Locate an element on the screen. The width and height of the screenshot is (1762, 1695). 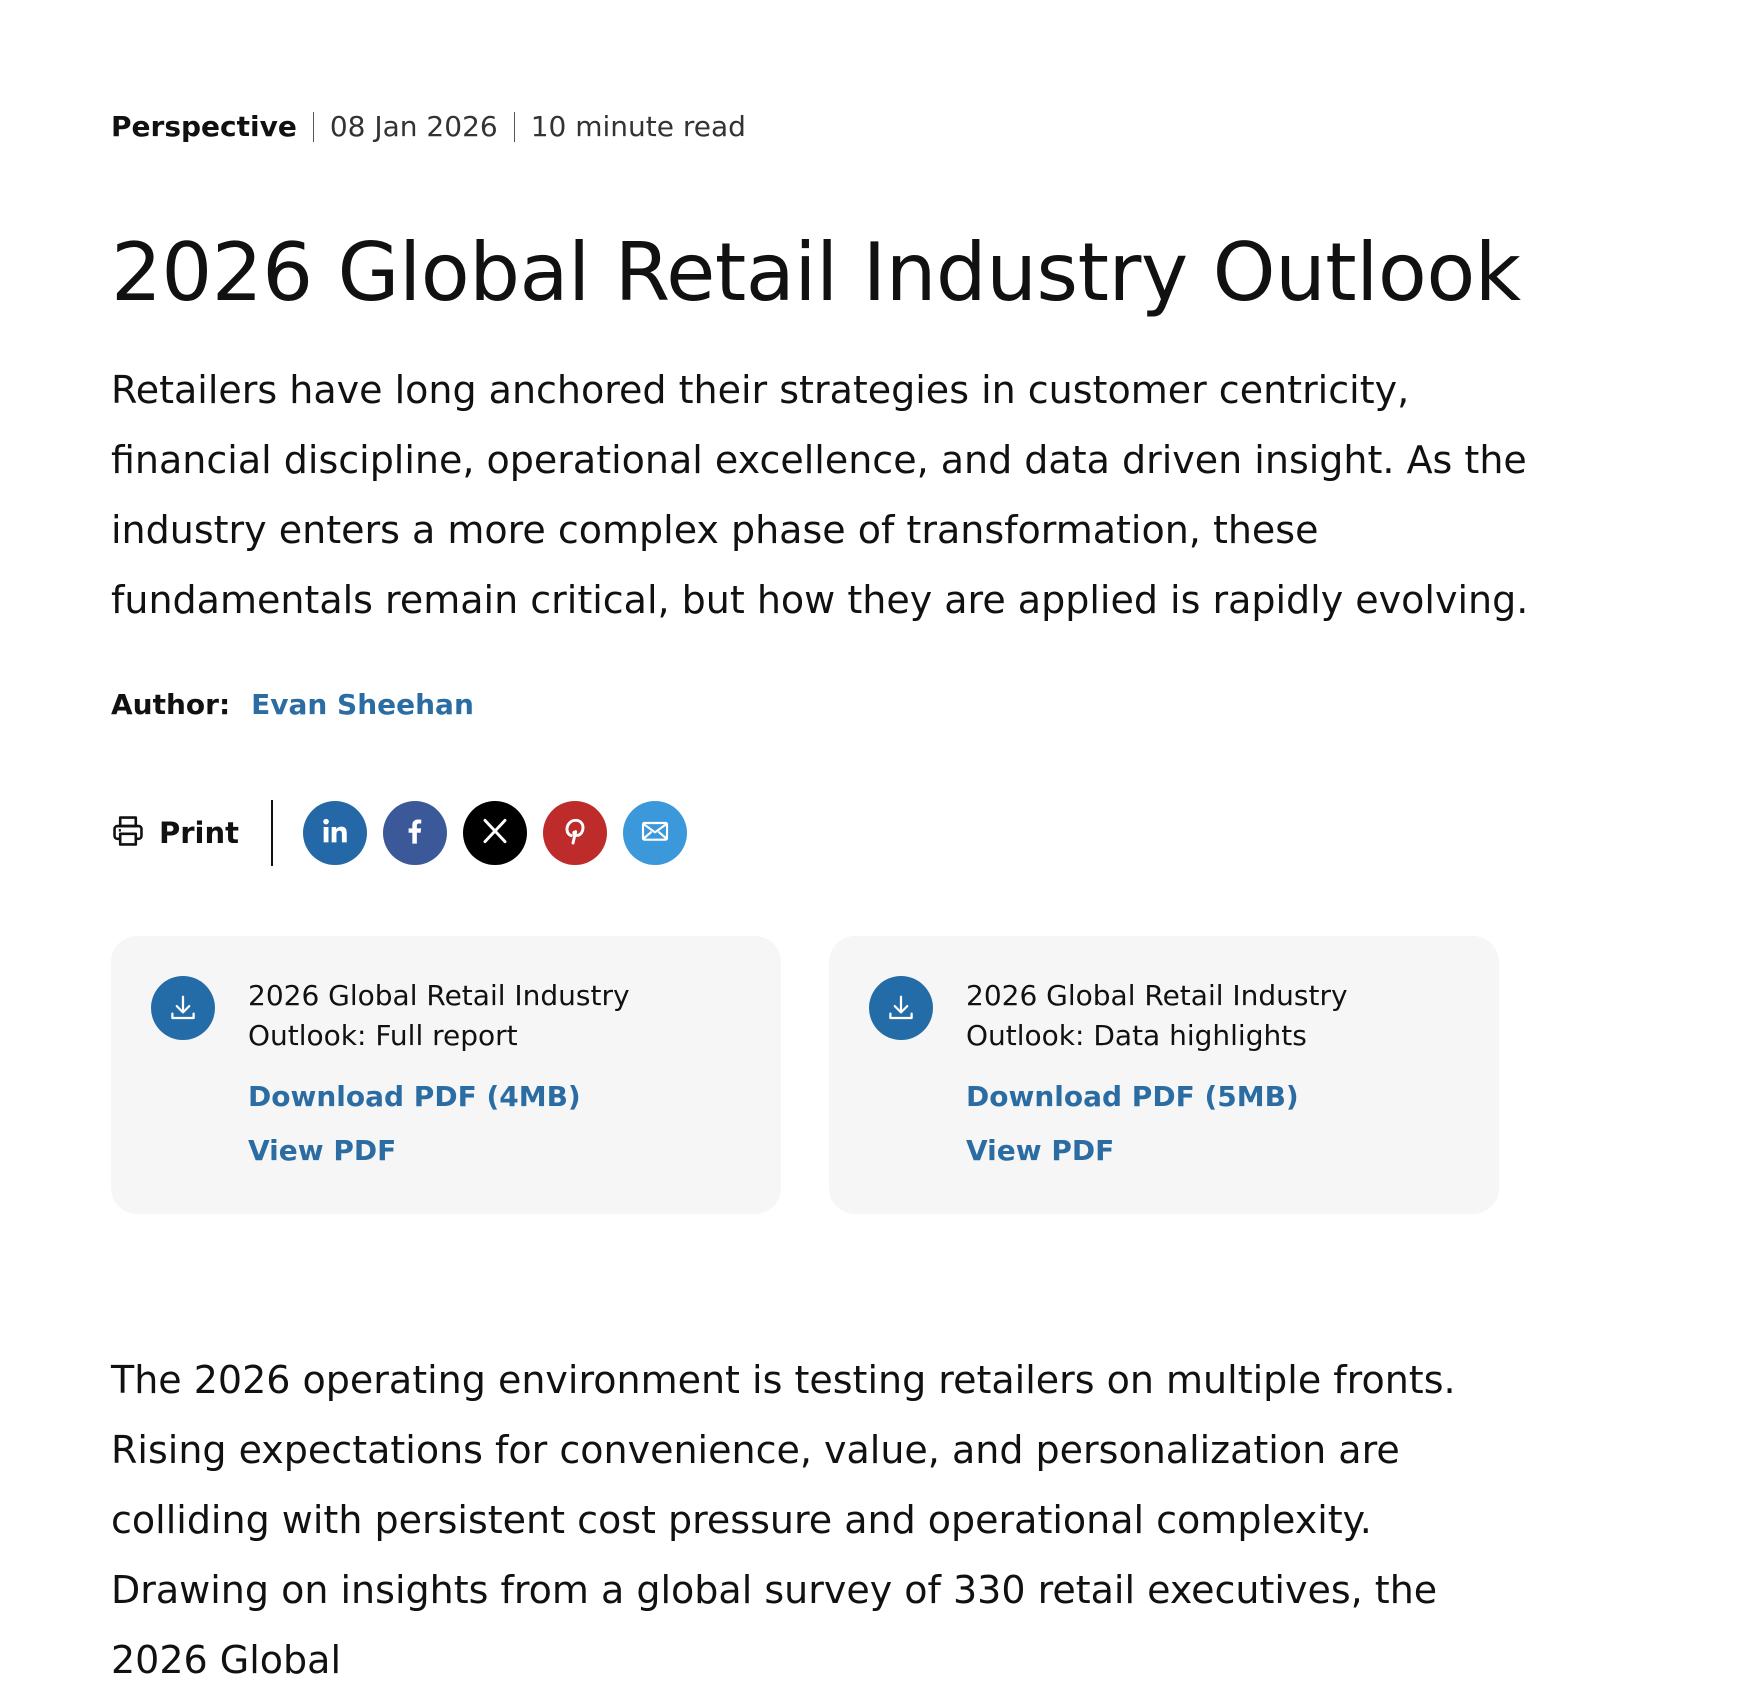
share-divider is located at coordinates (272, 833).